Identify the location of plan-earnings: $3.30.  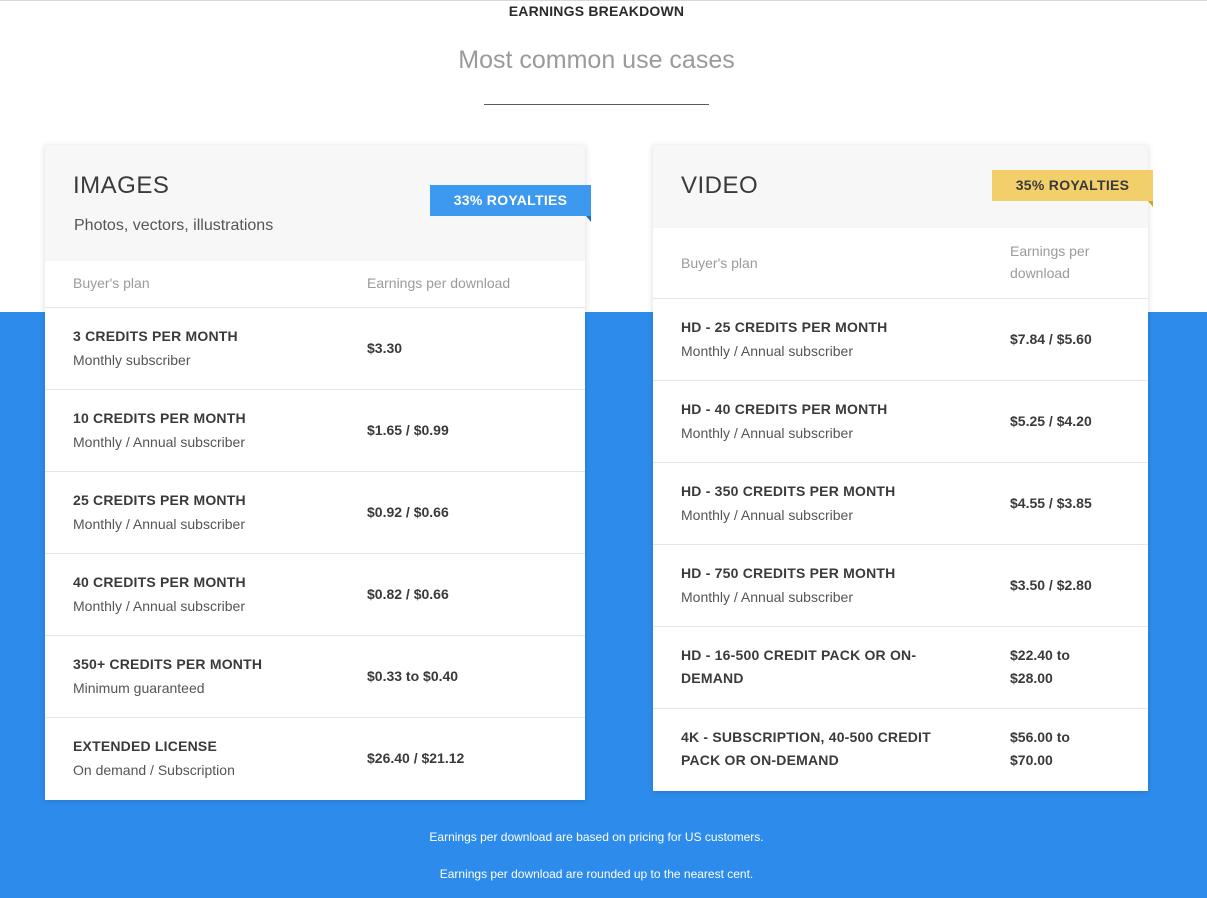
(385, 348).